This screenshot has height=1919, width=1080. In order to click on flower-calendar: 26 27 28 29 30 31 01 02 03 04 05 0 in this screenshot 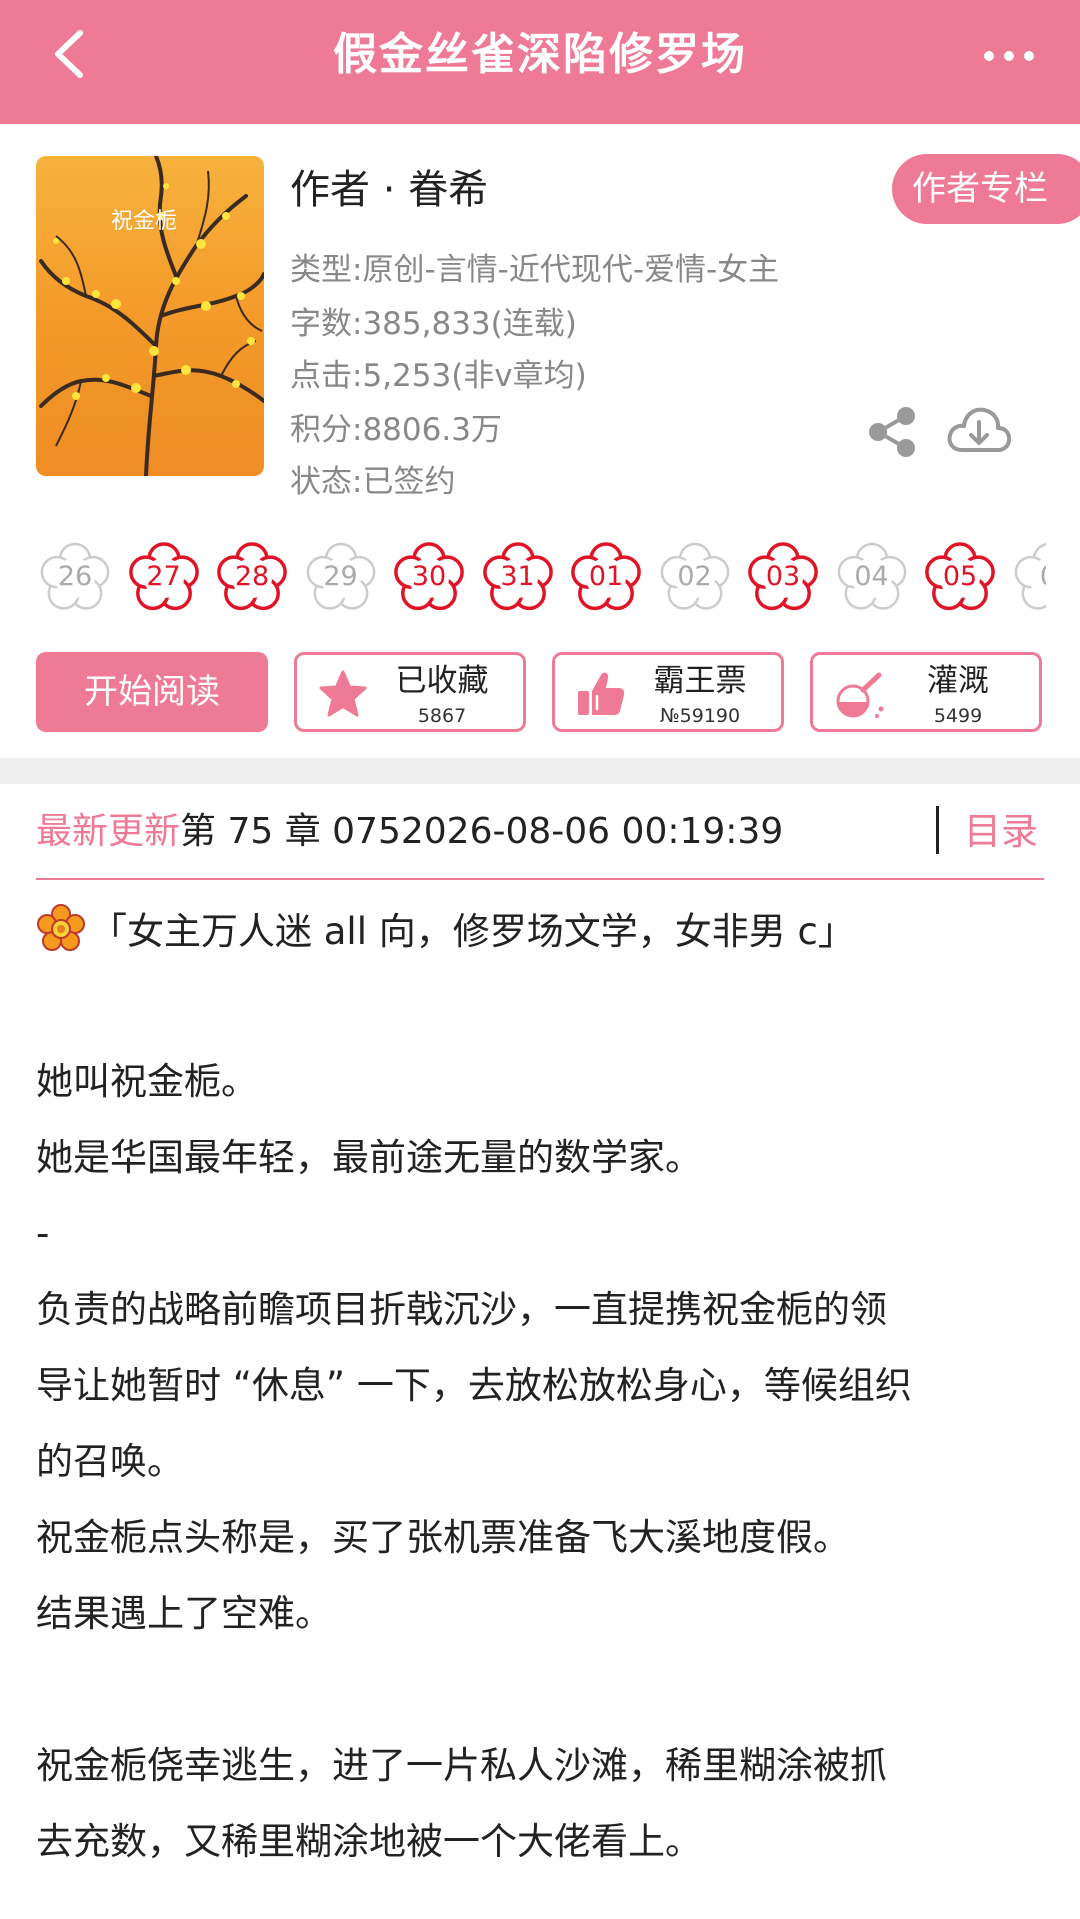, I will do `click(541, 578)`.